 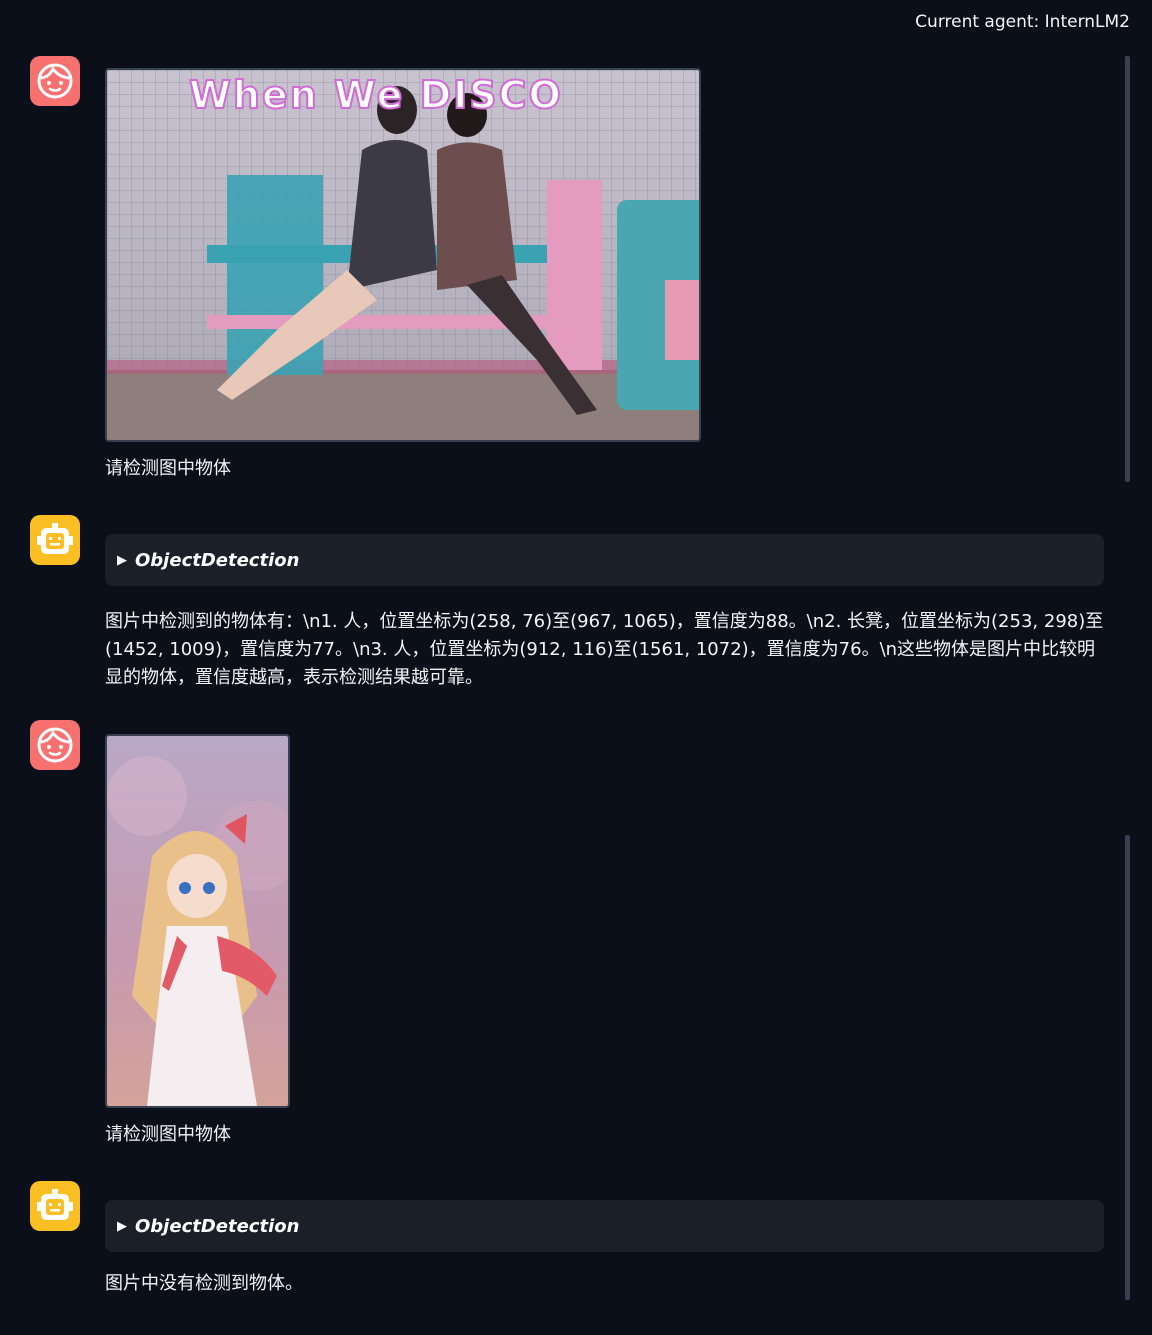 I want to click on disco-photo: When We DISCO, so click(x=403, y=255).